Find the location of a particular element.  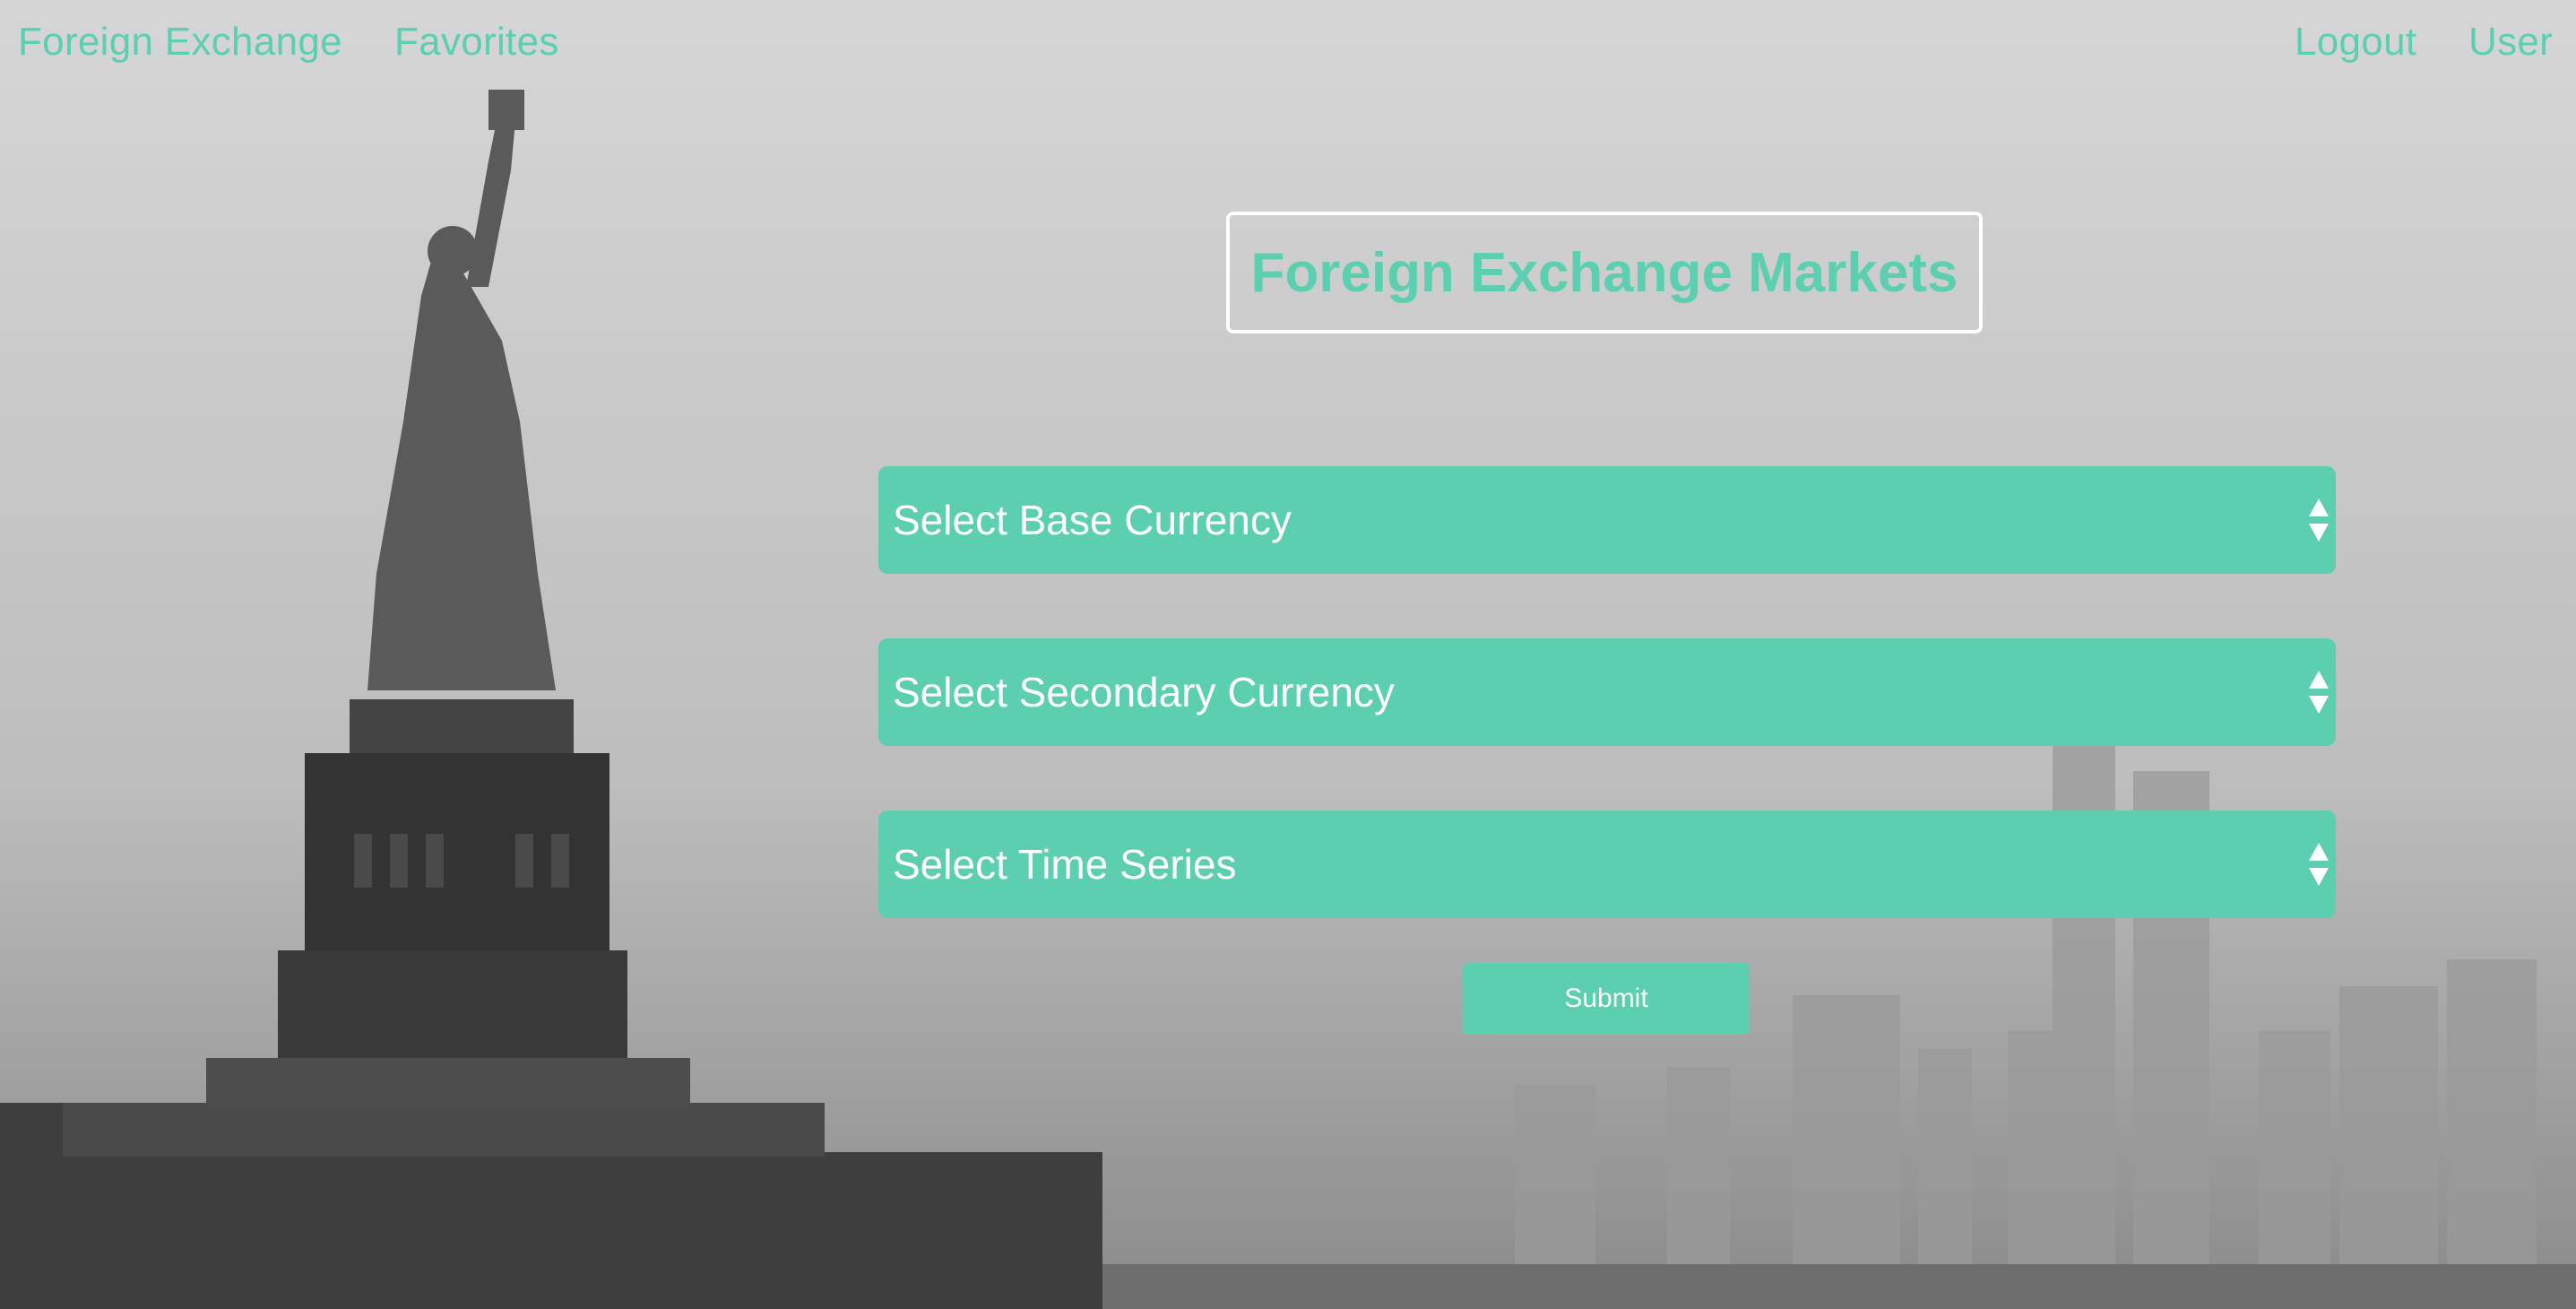

page-title: Foreign Exchange Markets is located at coordinates (1604, 272).